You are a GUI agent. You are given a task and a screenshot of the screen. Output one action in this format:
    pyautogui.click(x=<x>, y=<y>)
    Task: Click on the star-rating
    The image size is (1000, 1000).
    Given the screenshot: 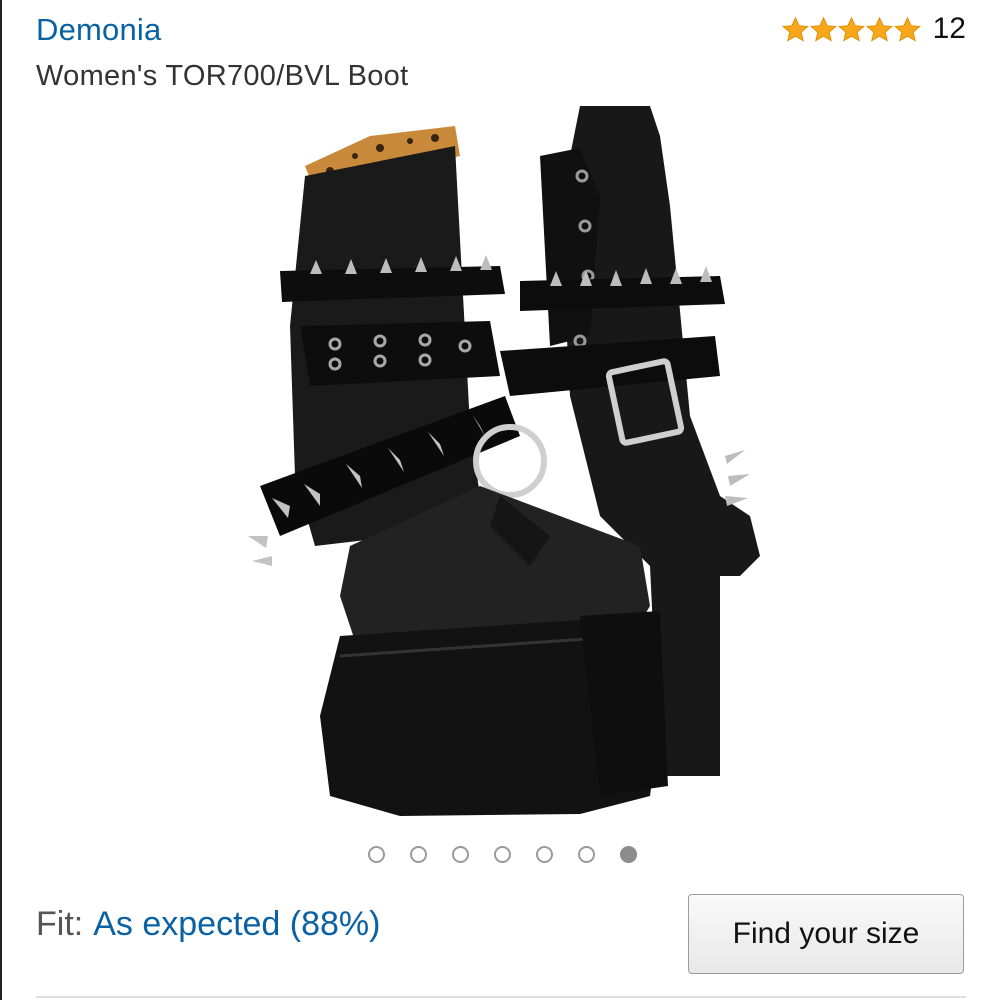 What is the action you would take?
    pyautogui.click(x=851, y=29)
    